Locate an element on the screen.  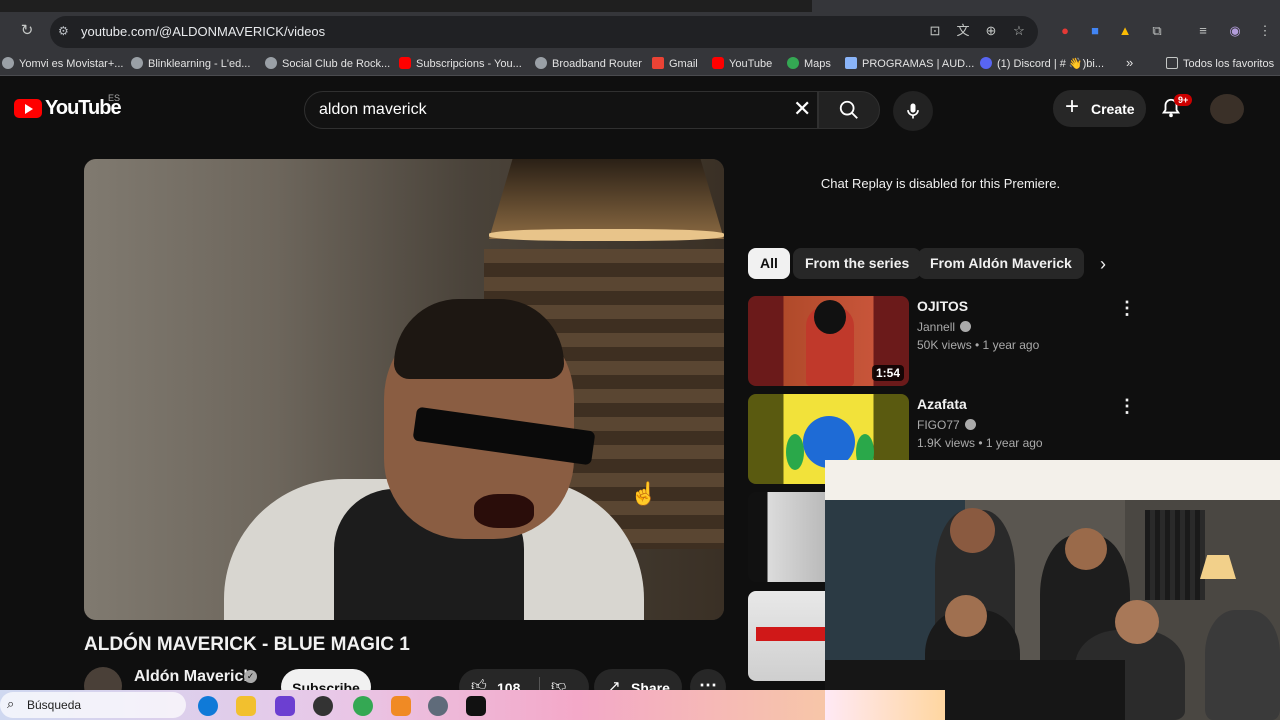
webcam-neon-light is located at coordinates (885, 705).